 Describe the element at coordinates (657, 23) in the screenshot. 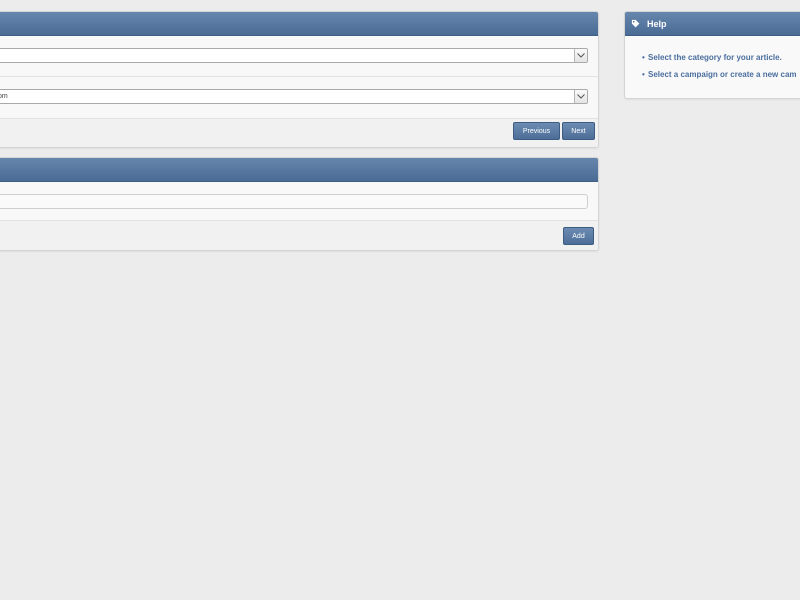

I see `help-title: Help` at that location.